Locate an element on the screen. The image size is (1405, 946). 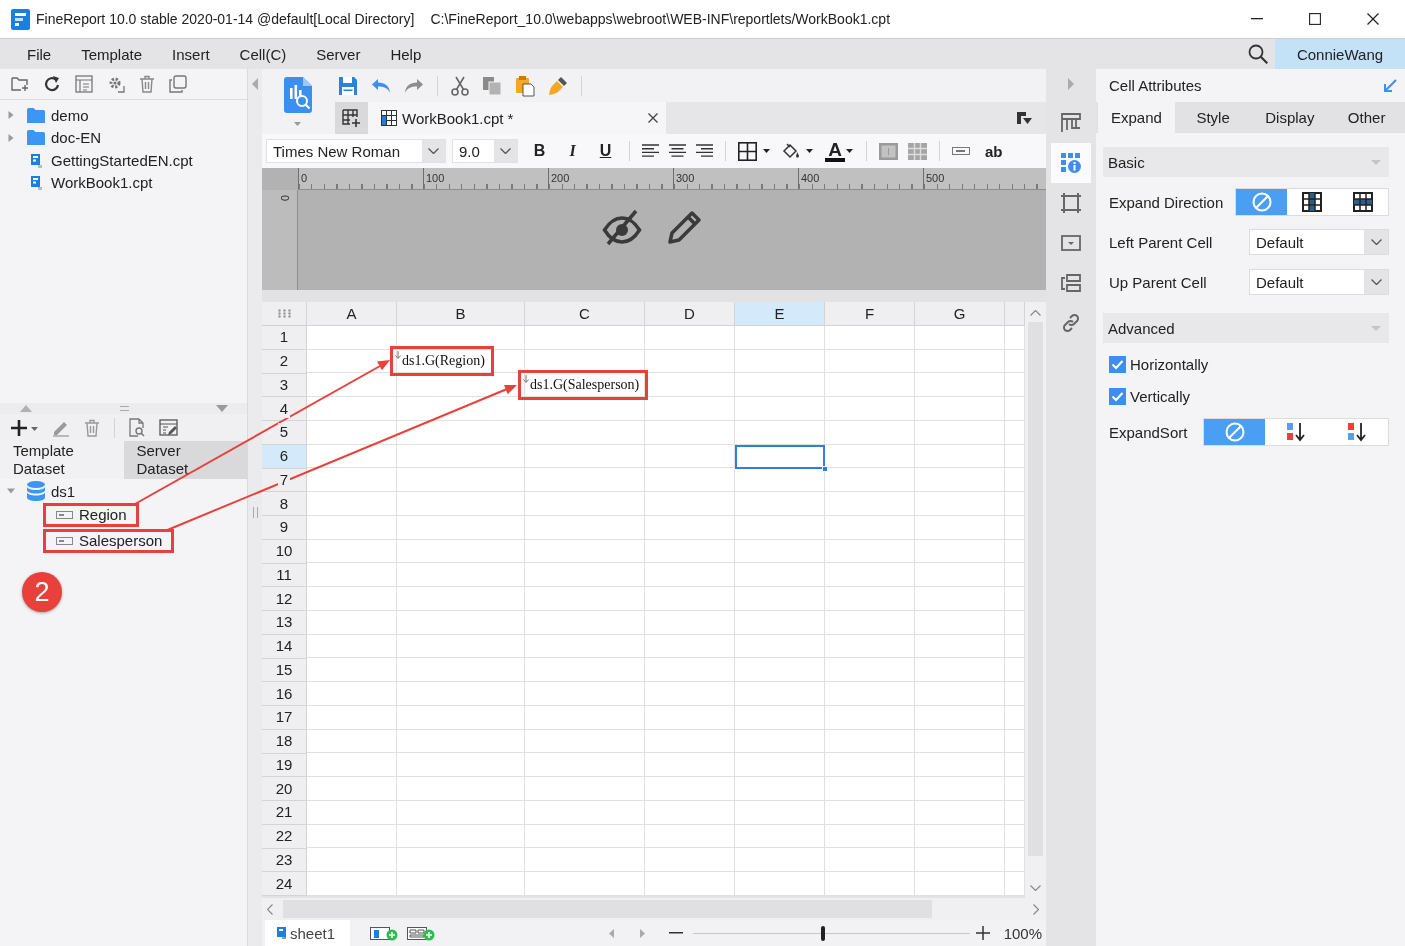
property-tab: Other is located at coordinates (1366, 117).